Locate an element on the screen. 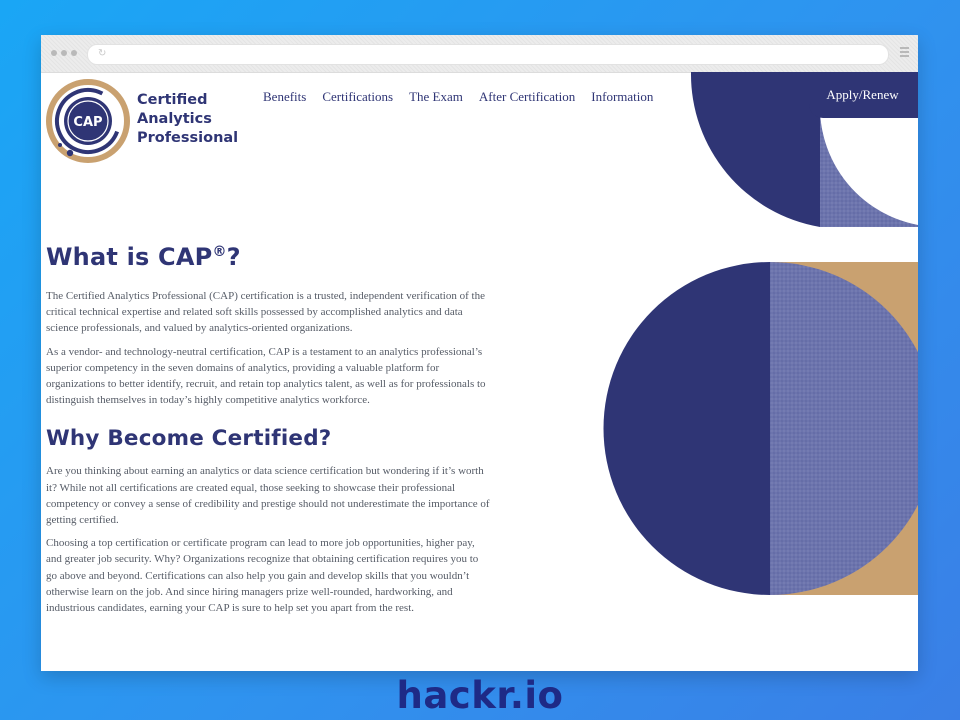 The height and width of the screenshot is (720, 960). navy-half-circle is located at coordinates (686, 428).